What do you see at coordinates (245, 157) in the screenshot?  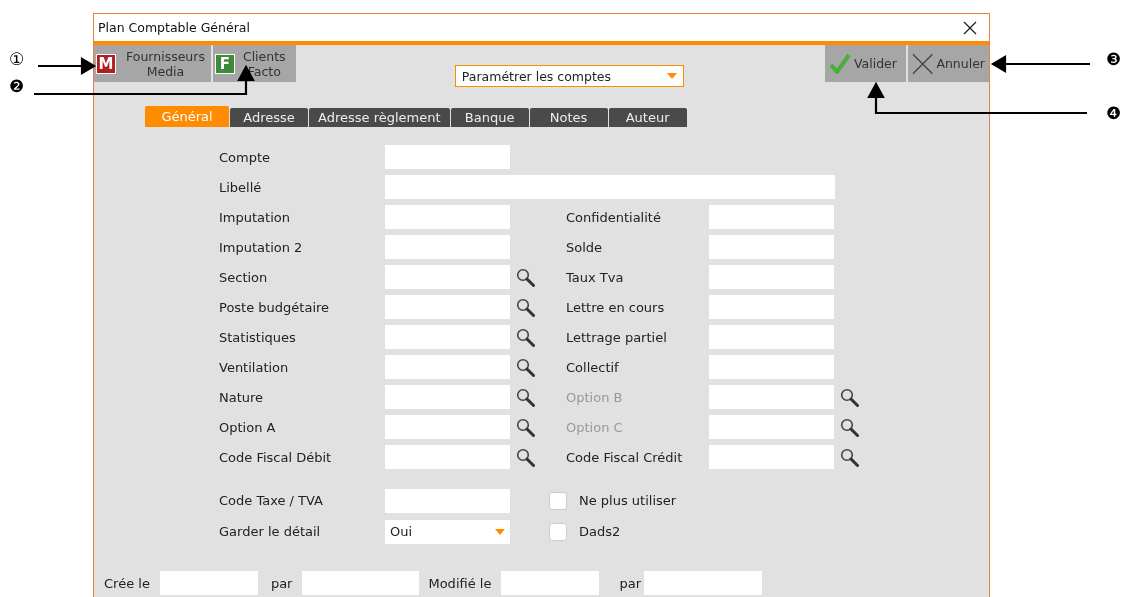 I see `field-label: Compte` at bounding box center [245, 157].